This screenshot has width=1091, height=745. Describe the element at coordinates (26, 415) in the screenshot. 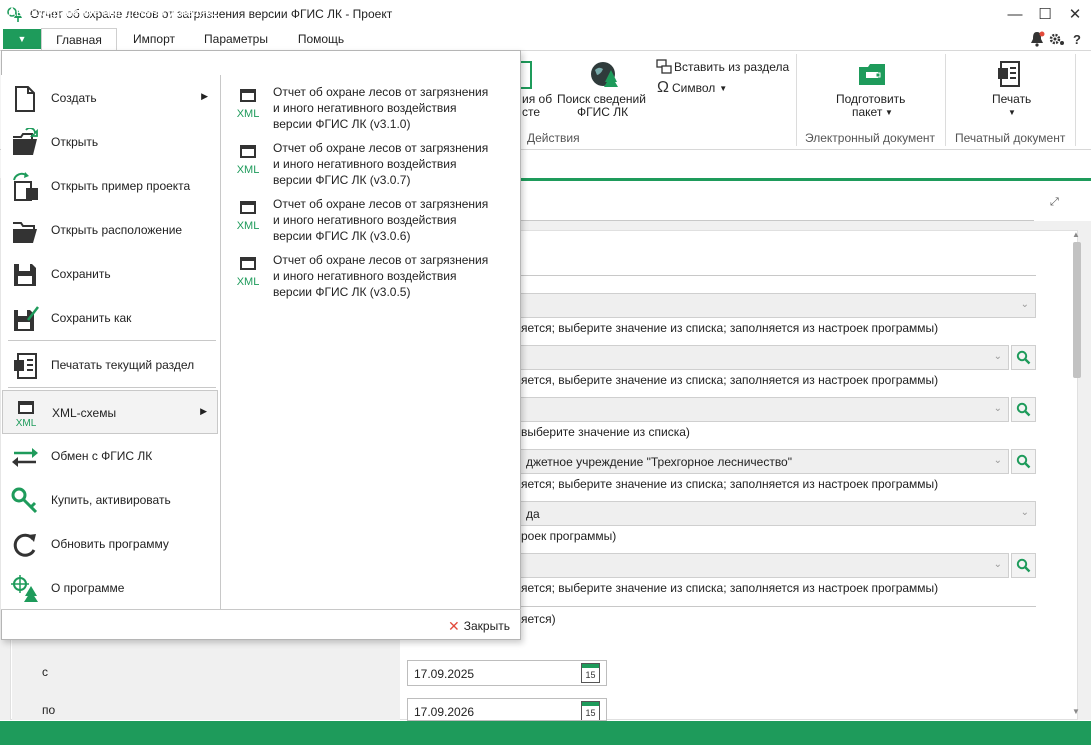

I see `xml-schema-icon: XML` at that location.